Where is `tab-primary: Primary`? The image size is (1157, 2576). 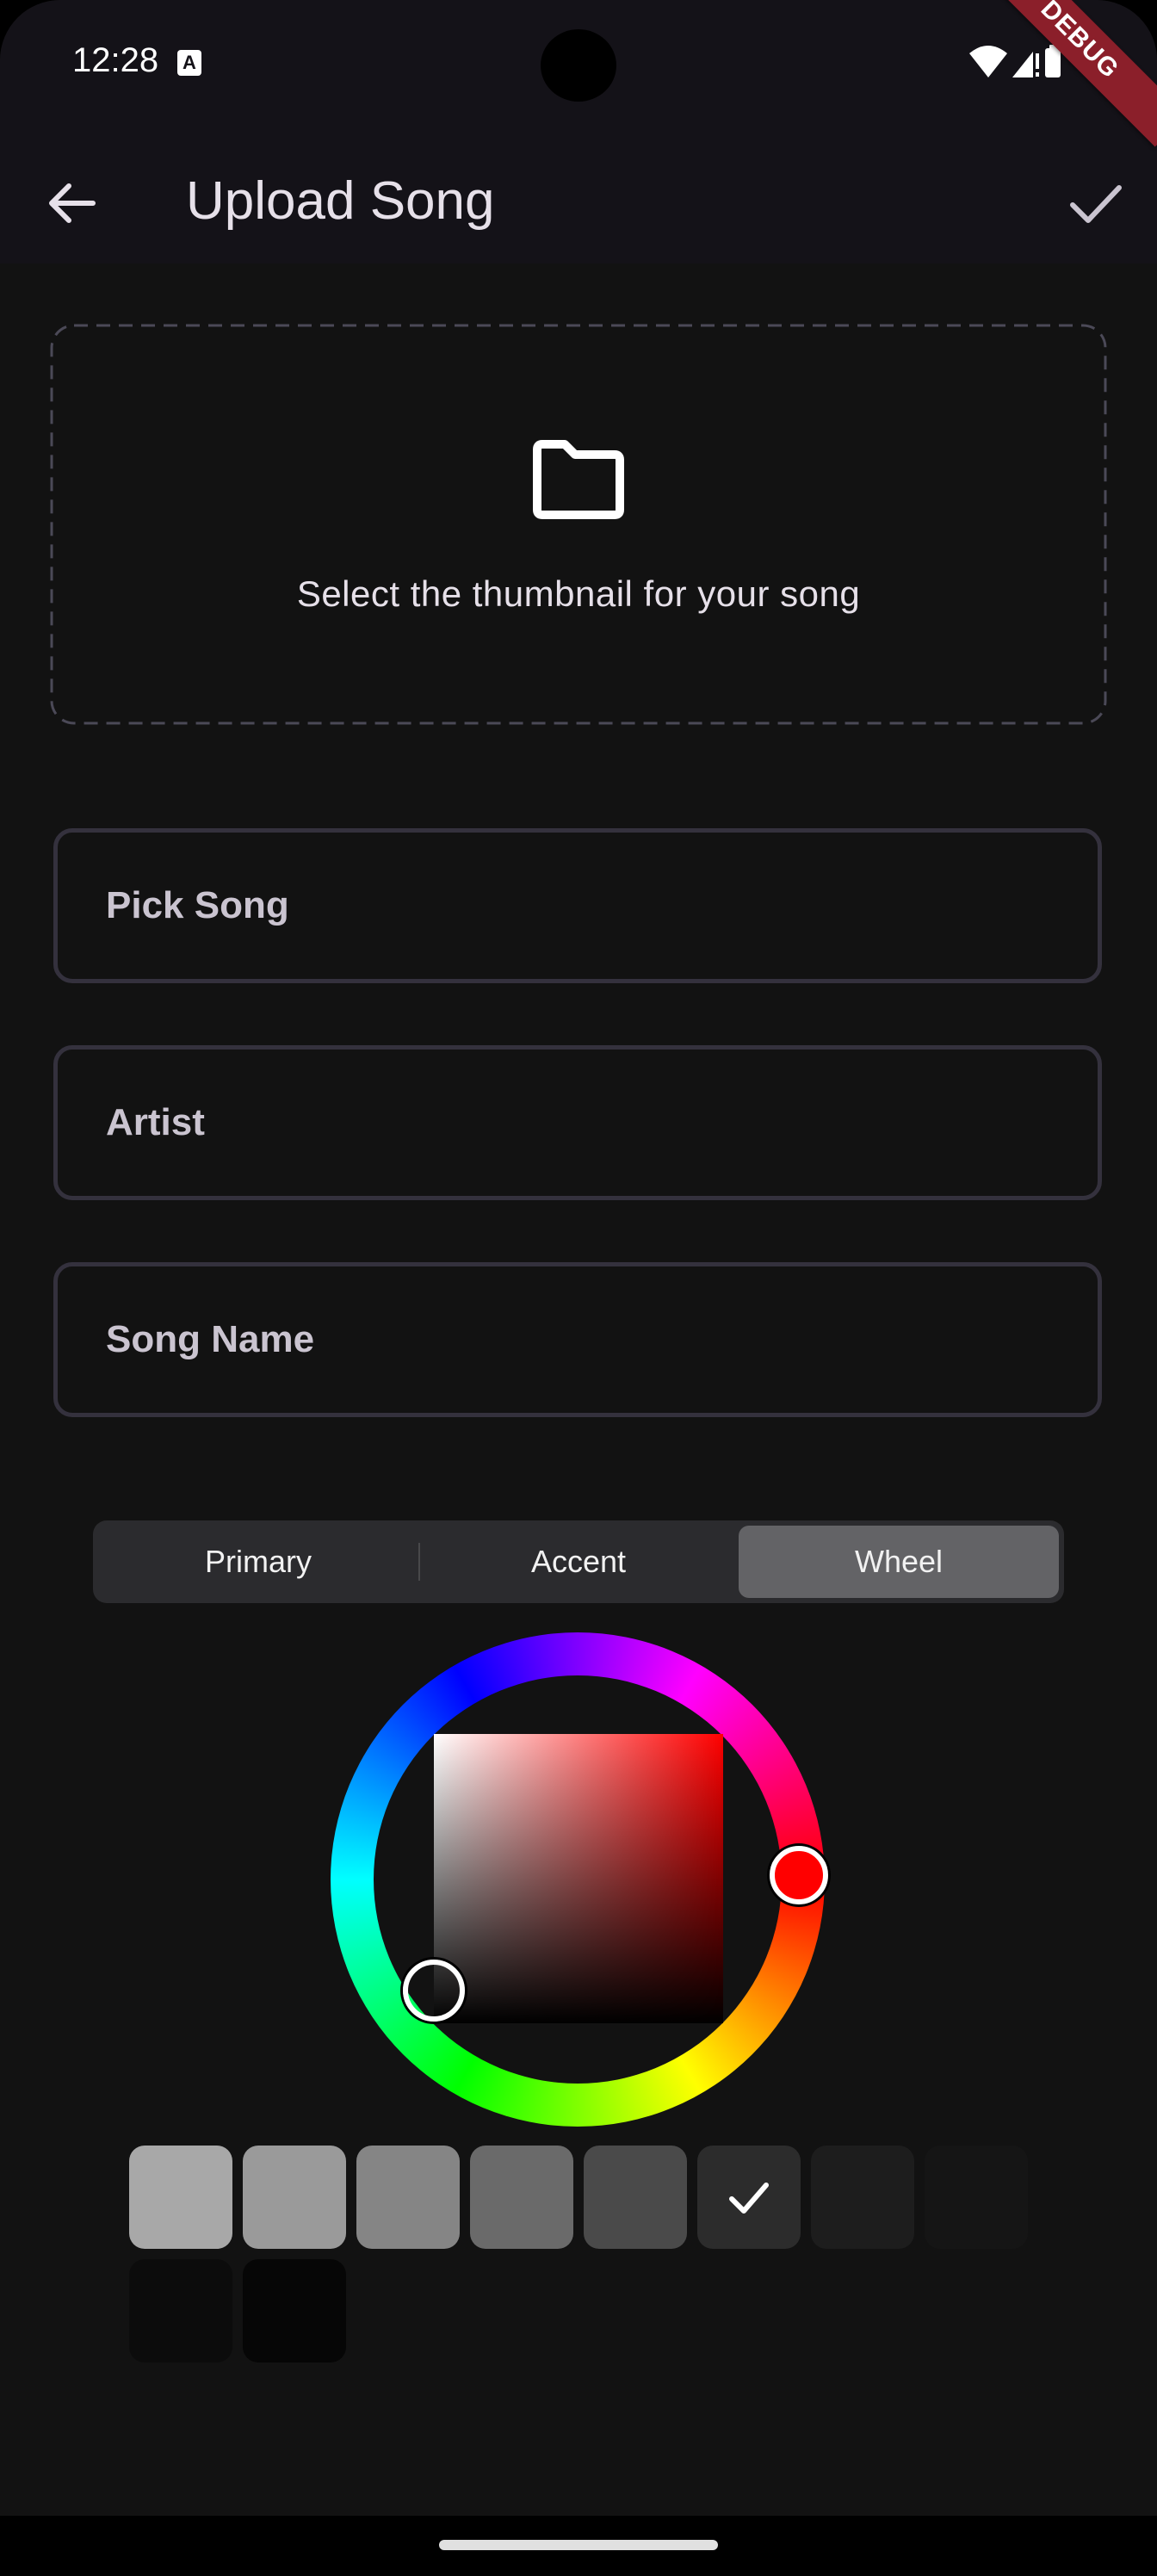 tab-primary: Primary is located at coordinates (258, 1562).